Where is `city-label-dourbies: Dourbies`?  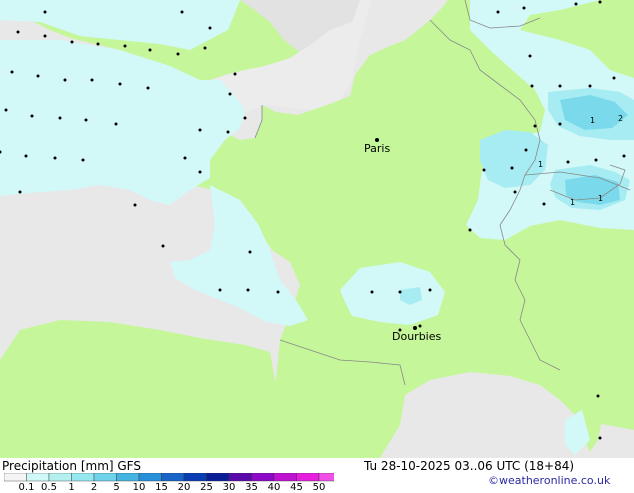 city-label-dourbies: Dourbies is located at coordinates (417, 336).